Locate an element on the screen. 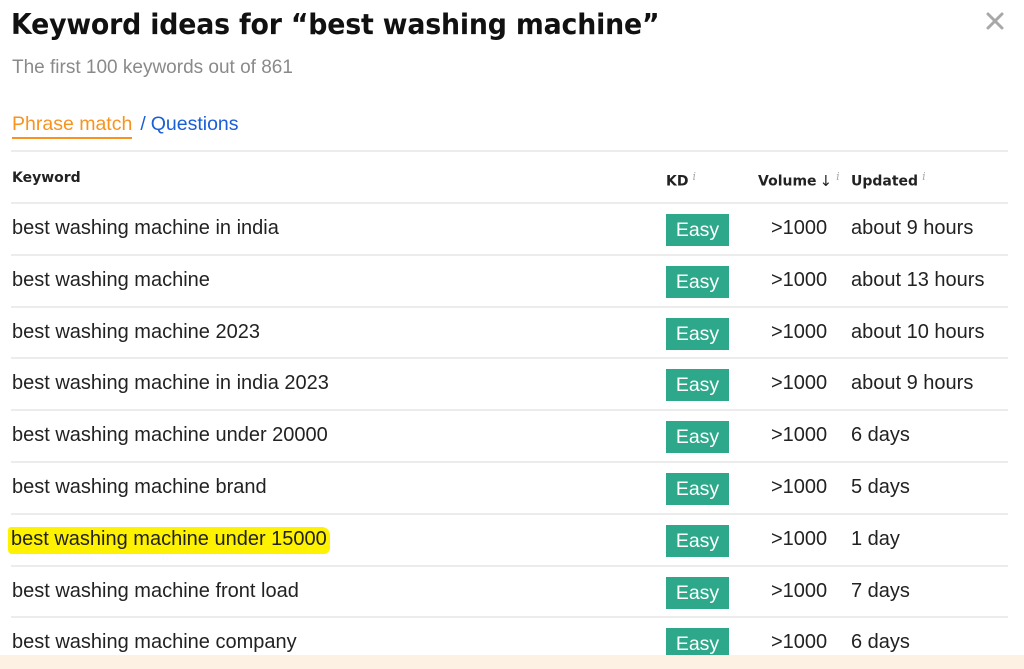  updated-value: 7 days is located at coordinates (880, 590).